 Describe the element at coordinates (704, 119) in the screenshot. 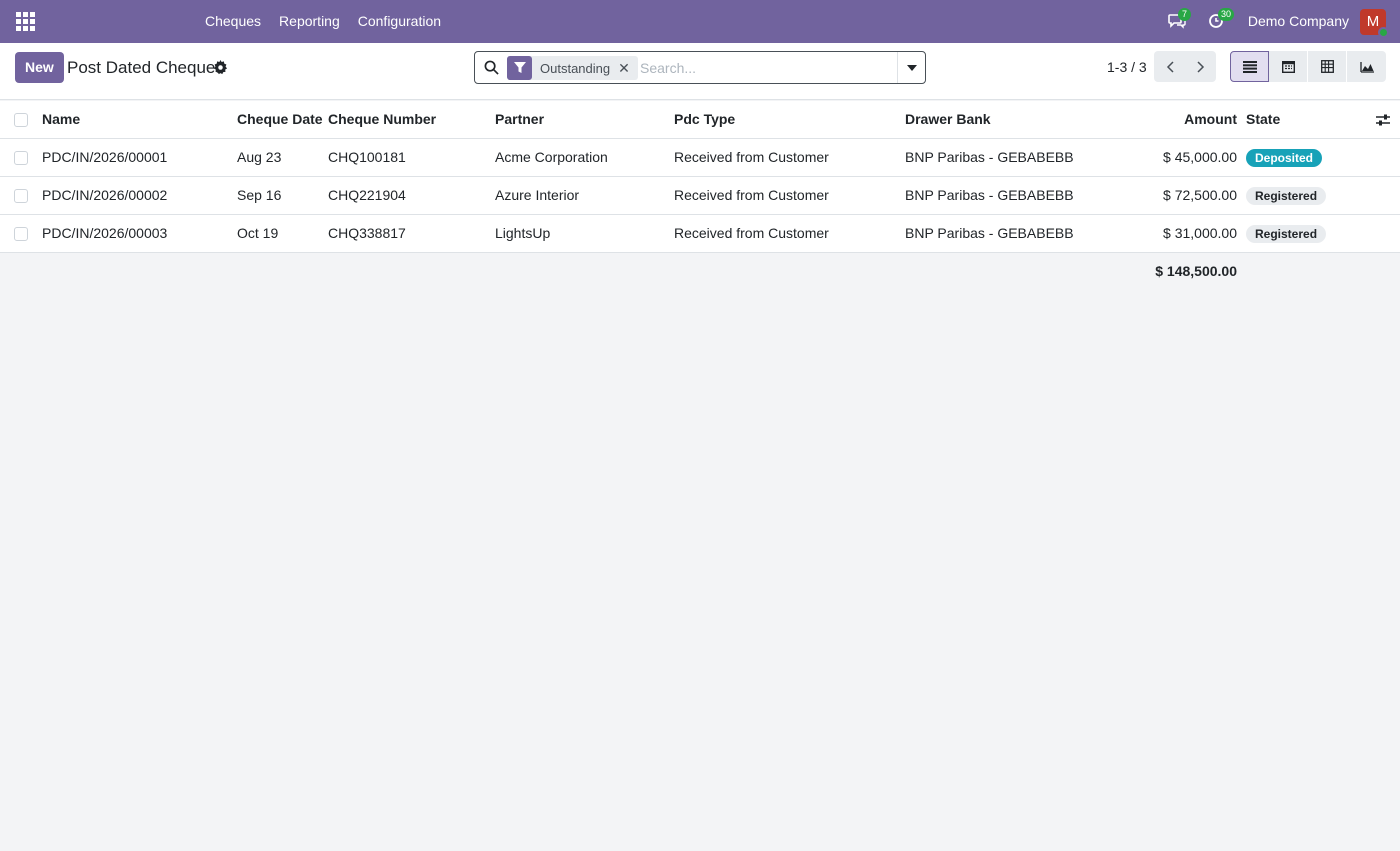

I see `column-header-pdc-type: Pdc Type` at that location.